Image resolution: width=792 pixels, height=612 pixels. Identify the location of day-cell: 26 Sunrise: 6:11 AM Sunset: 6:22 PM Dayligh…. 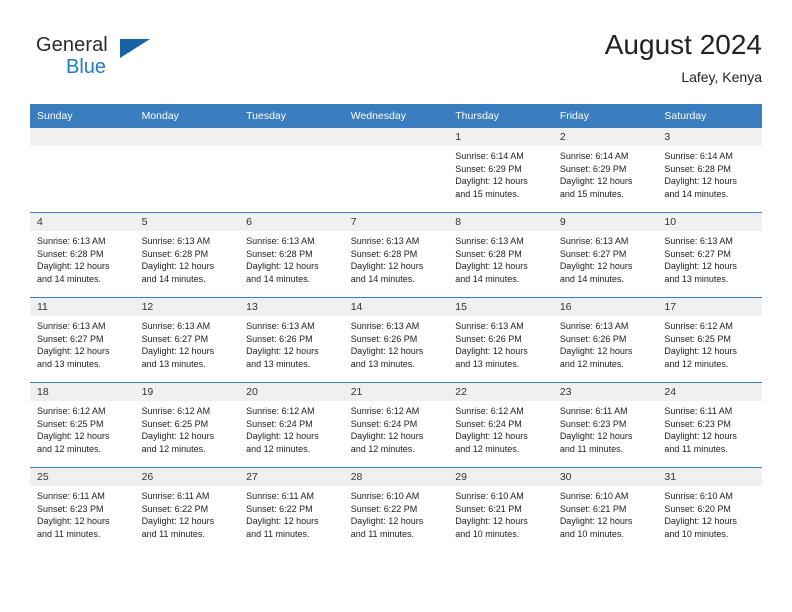
(187, 510).